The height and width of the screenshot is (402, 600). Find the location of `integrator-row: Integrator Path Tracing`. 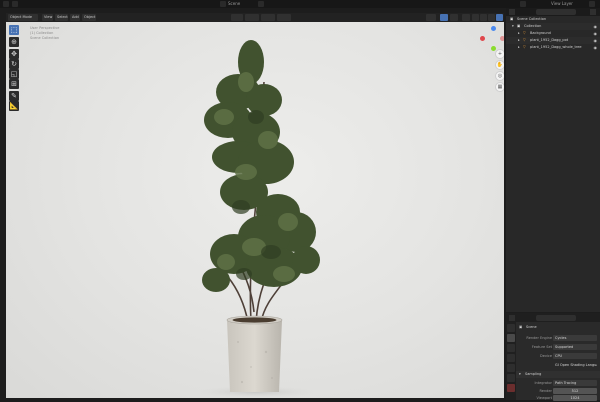

integrator-row: Integrator Path Tracing is located at coordinates (558, 383).